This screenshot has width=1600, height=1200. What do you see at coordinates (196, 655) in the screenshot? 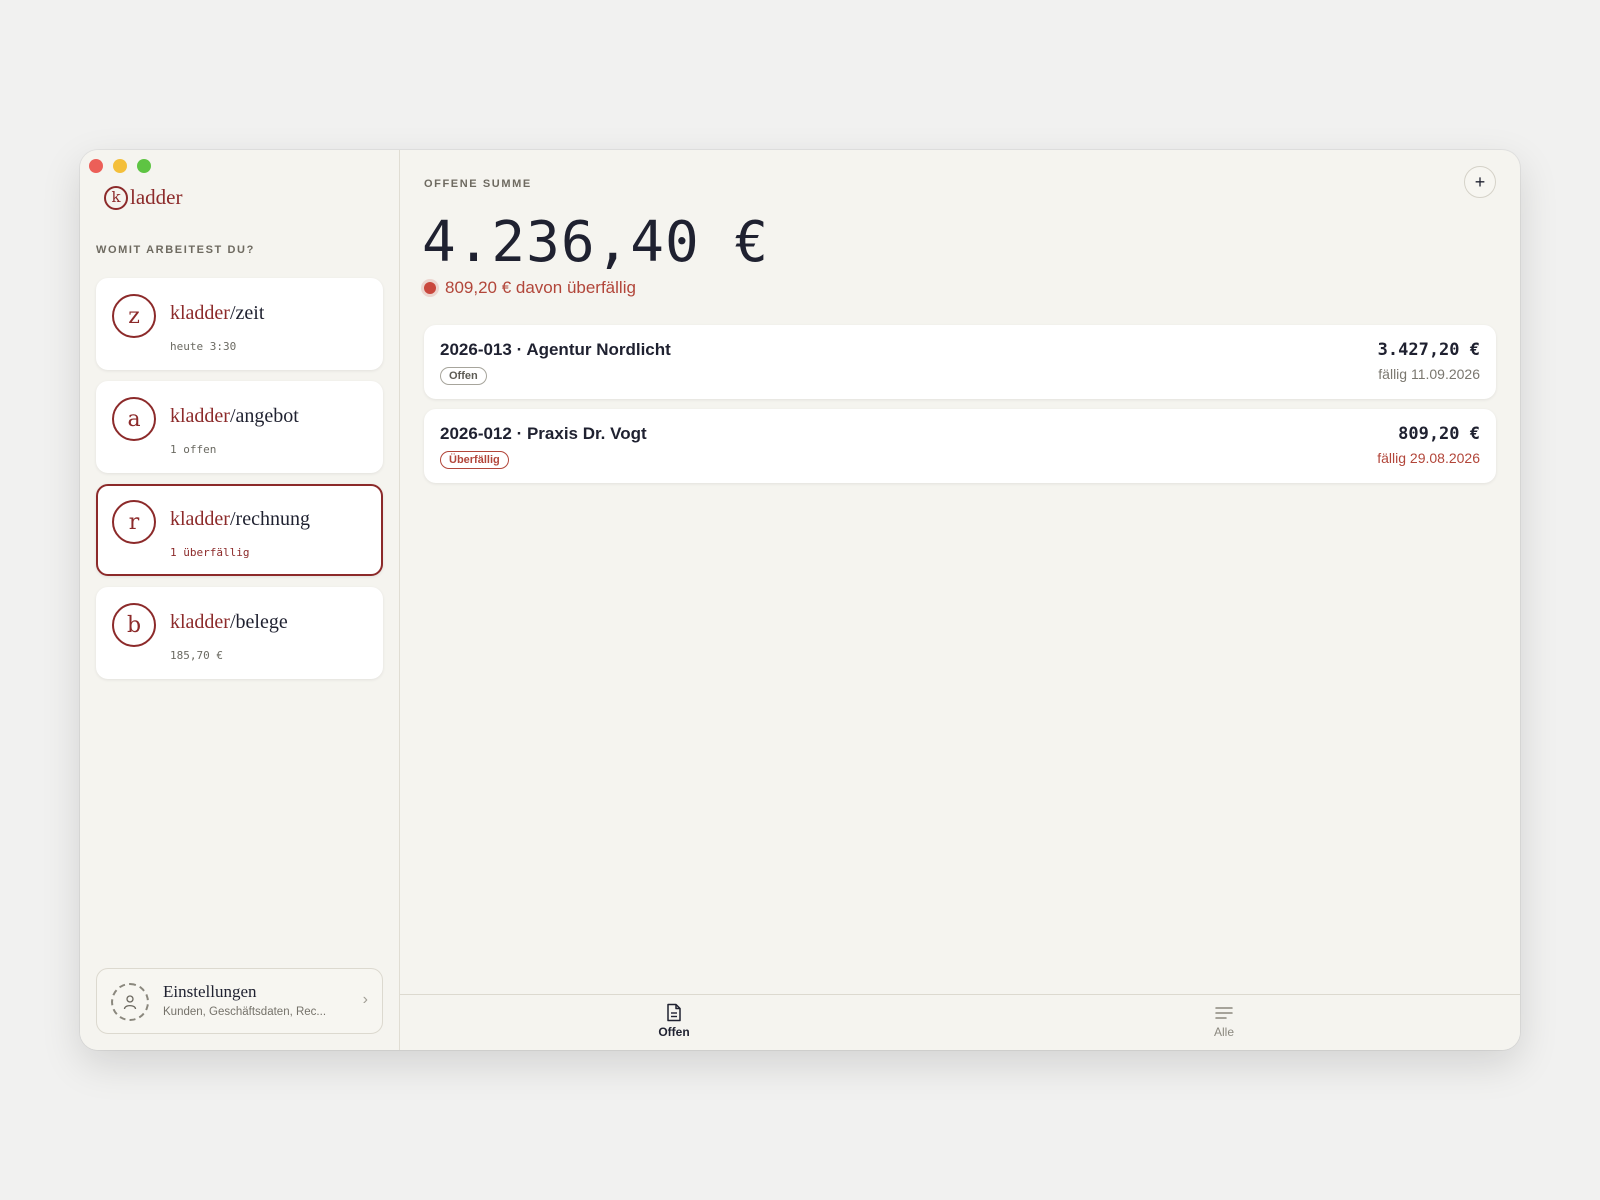
I see `module-subtitle: 185,70 €` at bounding box center [196, 655].